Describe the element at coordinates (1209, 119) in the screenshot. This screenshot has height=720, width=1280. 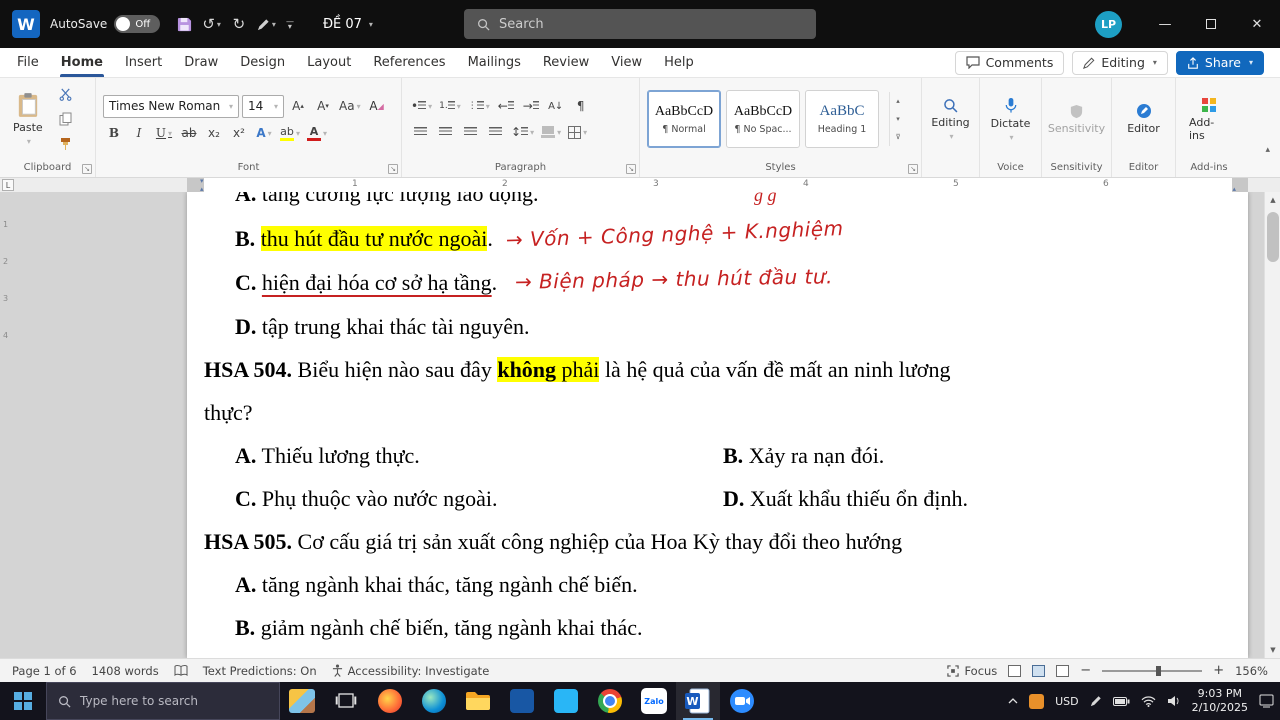
I see `addins-button: Add-ins` at that location.